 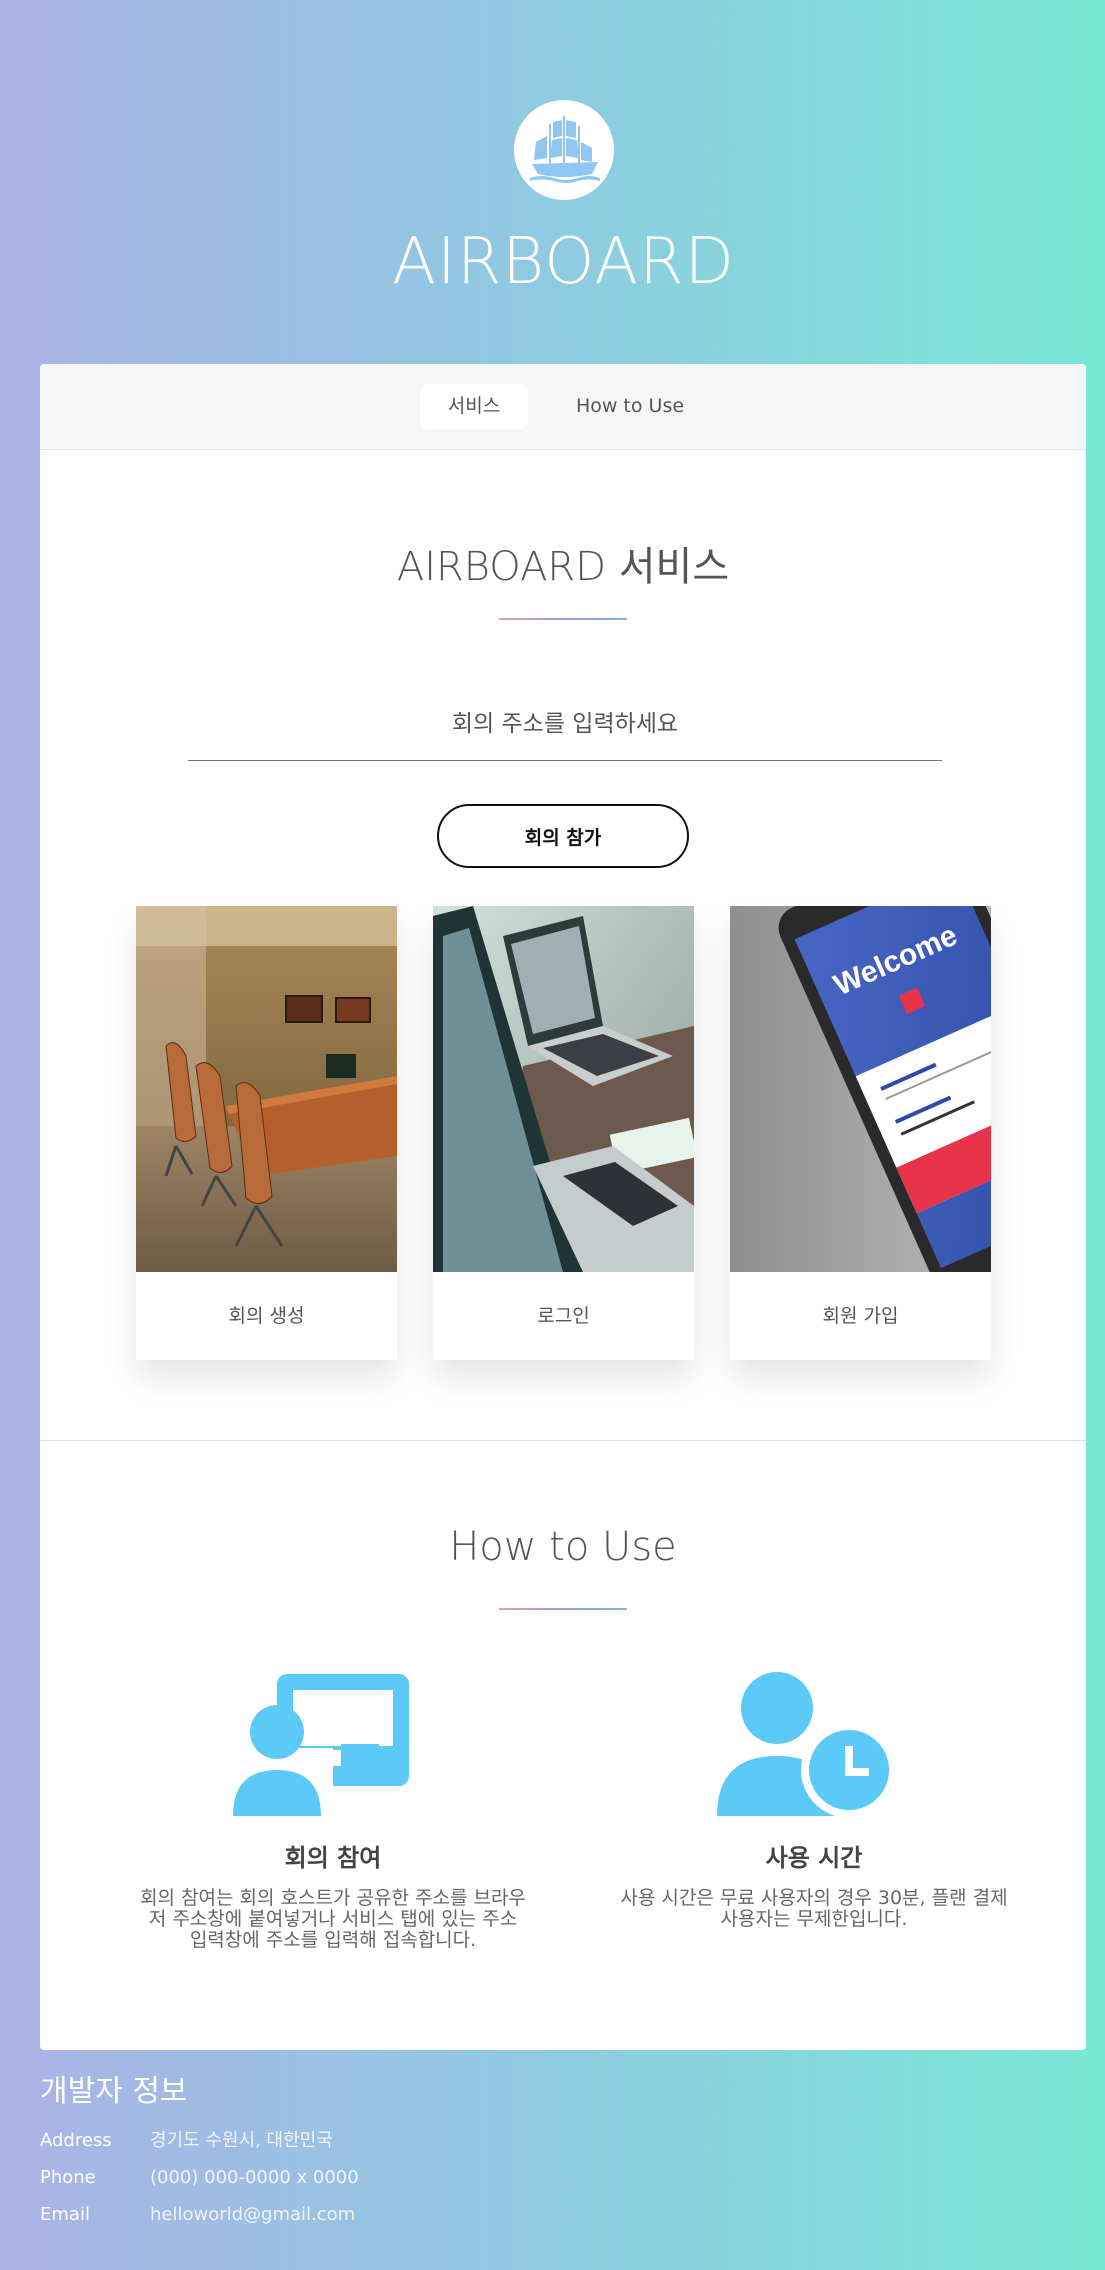 What do you see at coordinates (252, 2215) in the screenshot?
I see `footer-email-value: helloworld@gmail.com` at bounding box center [252, 2215].